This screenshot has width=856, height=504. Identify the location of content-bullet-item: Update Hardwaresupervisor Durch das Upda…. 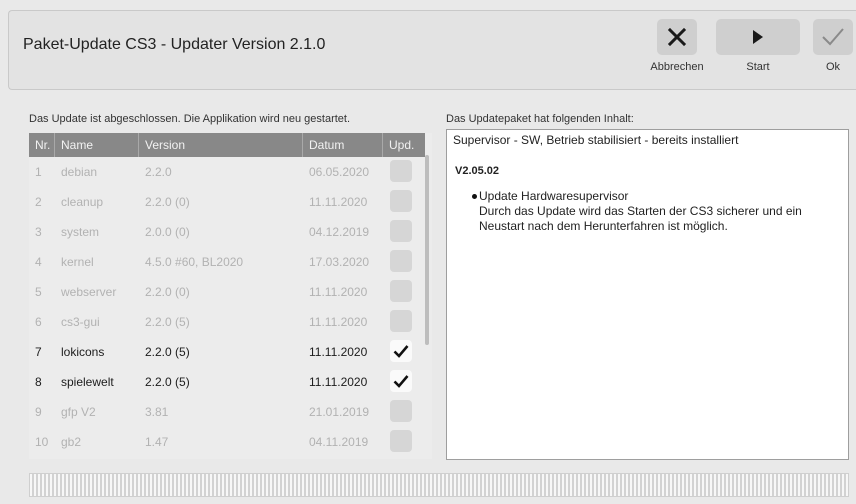
(656, 211).